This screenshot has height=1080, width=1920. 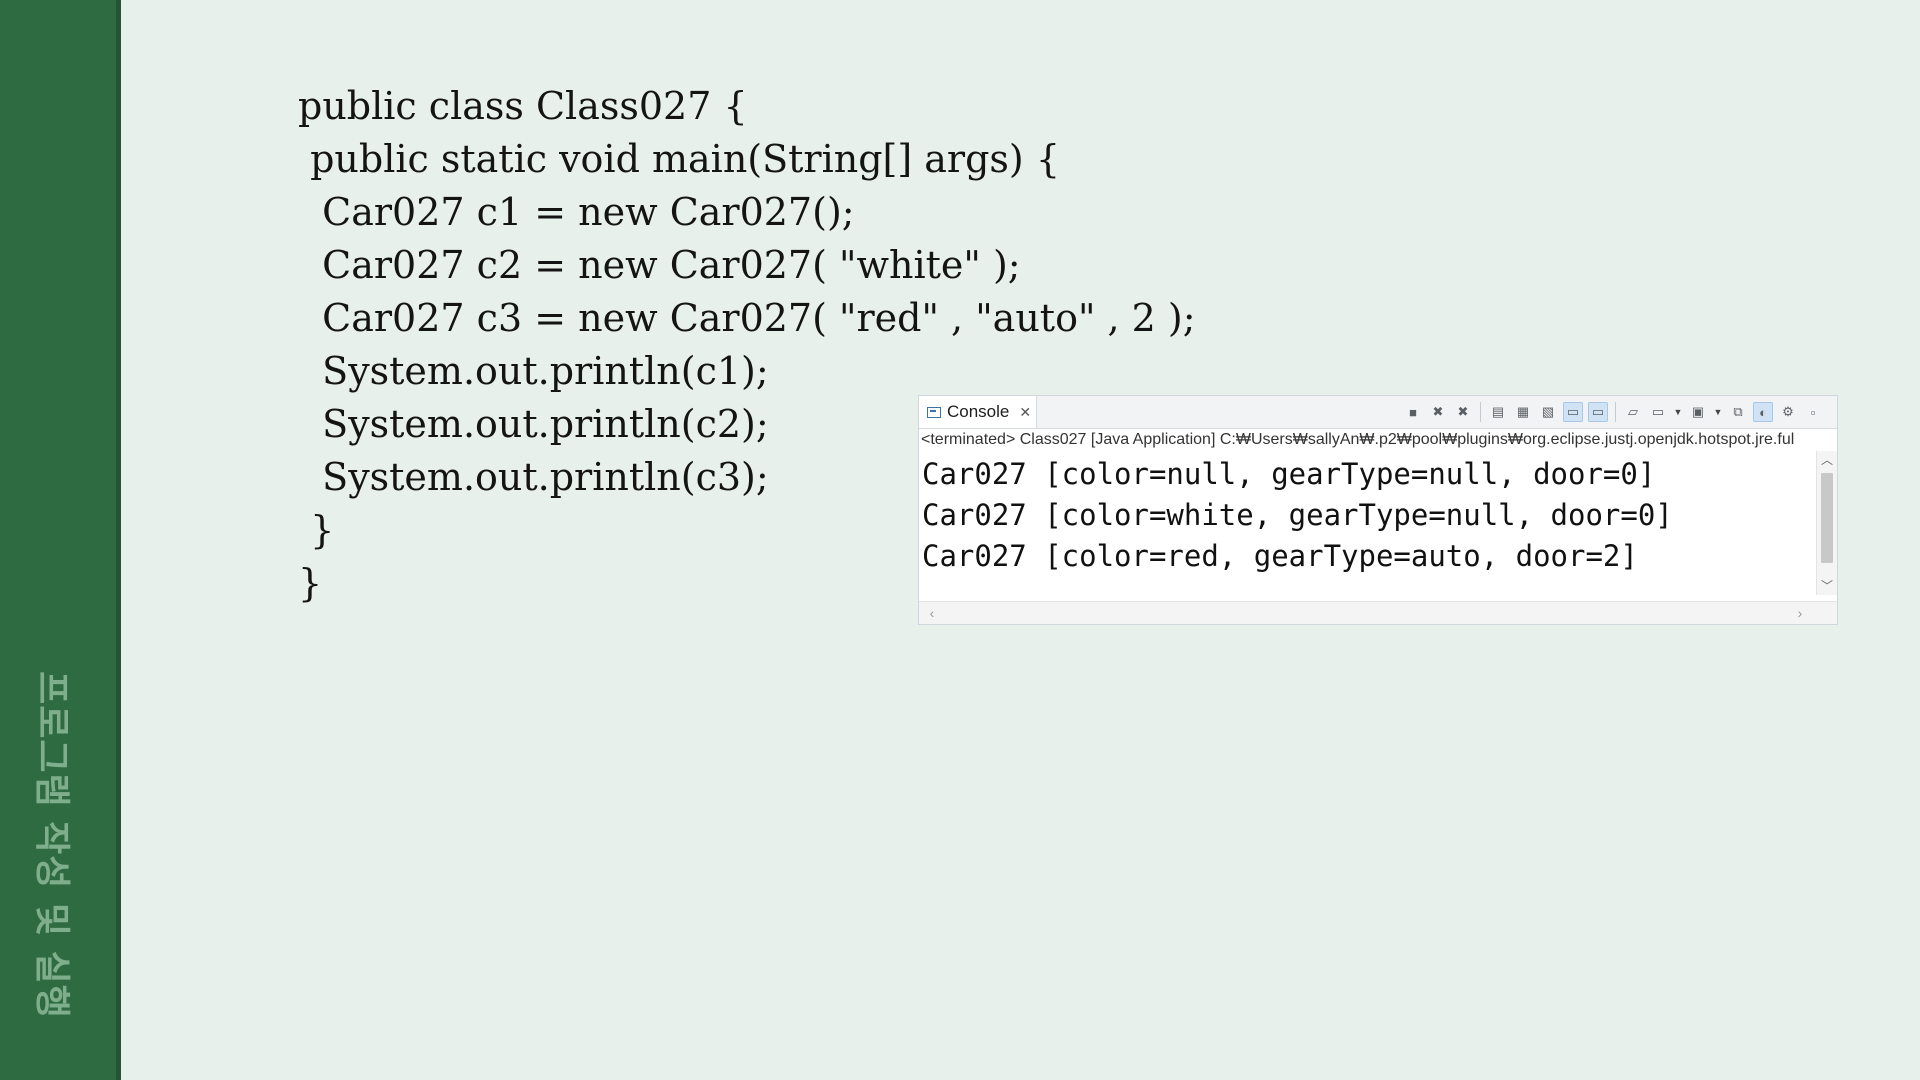 I want to click on word-wrap-icon: ▧, so click(x=1548, y=412).